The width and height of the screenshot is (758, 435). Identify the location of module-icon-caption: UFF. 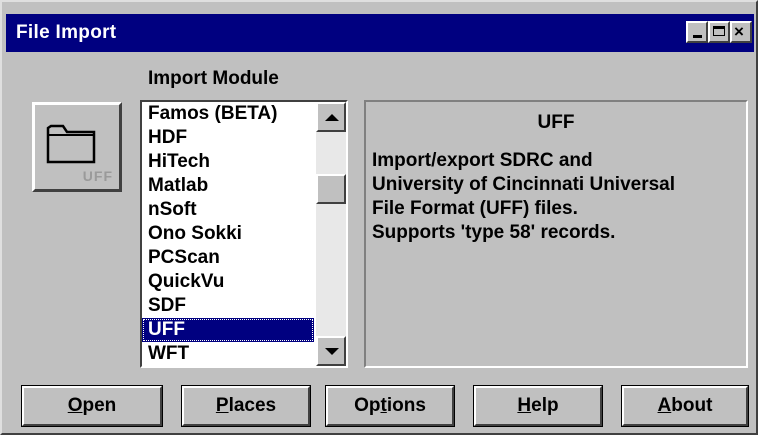
(97, 176).